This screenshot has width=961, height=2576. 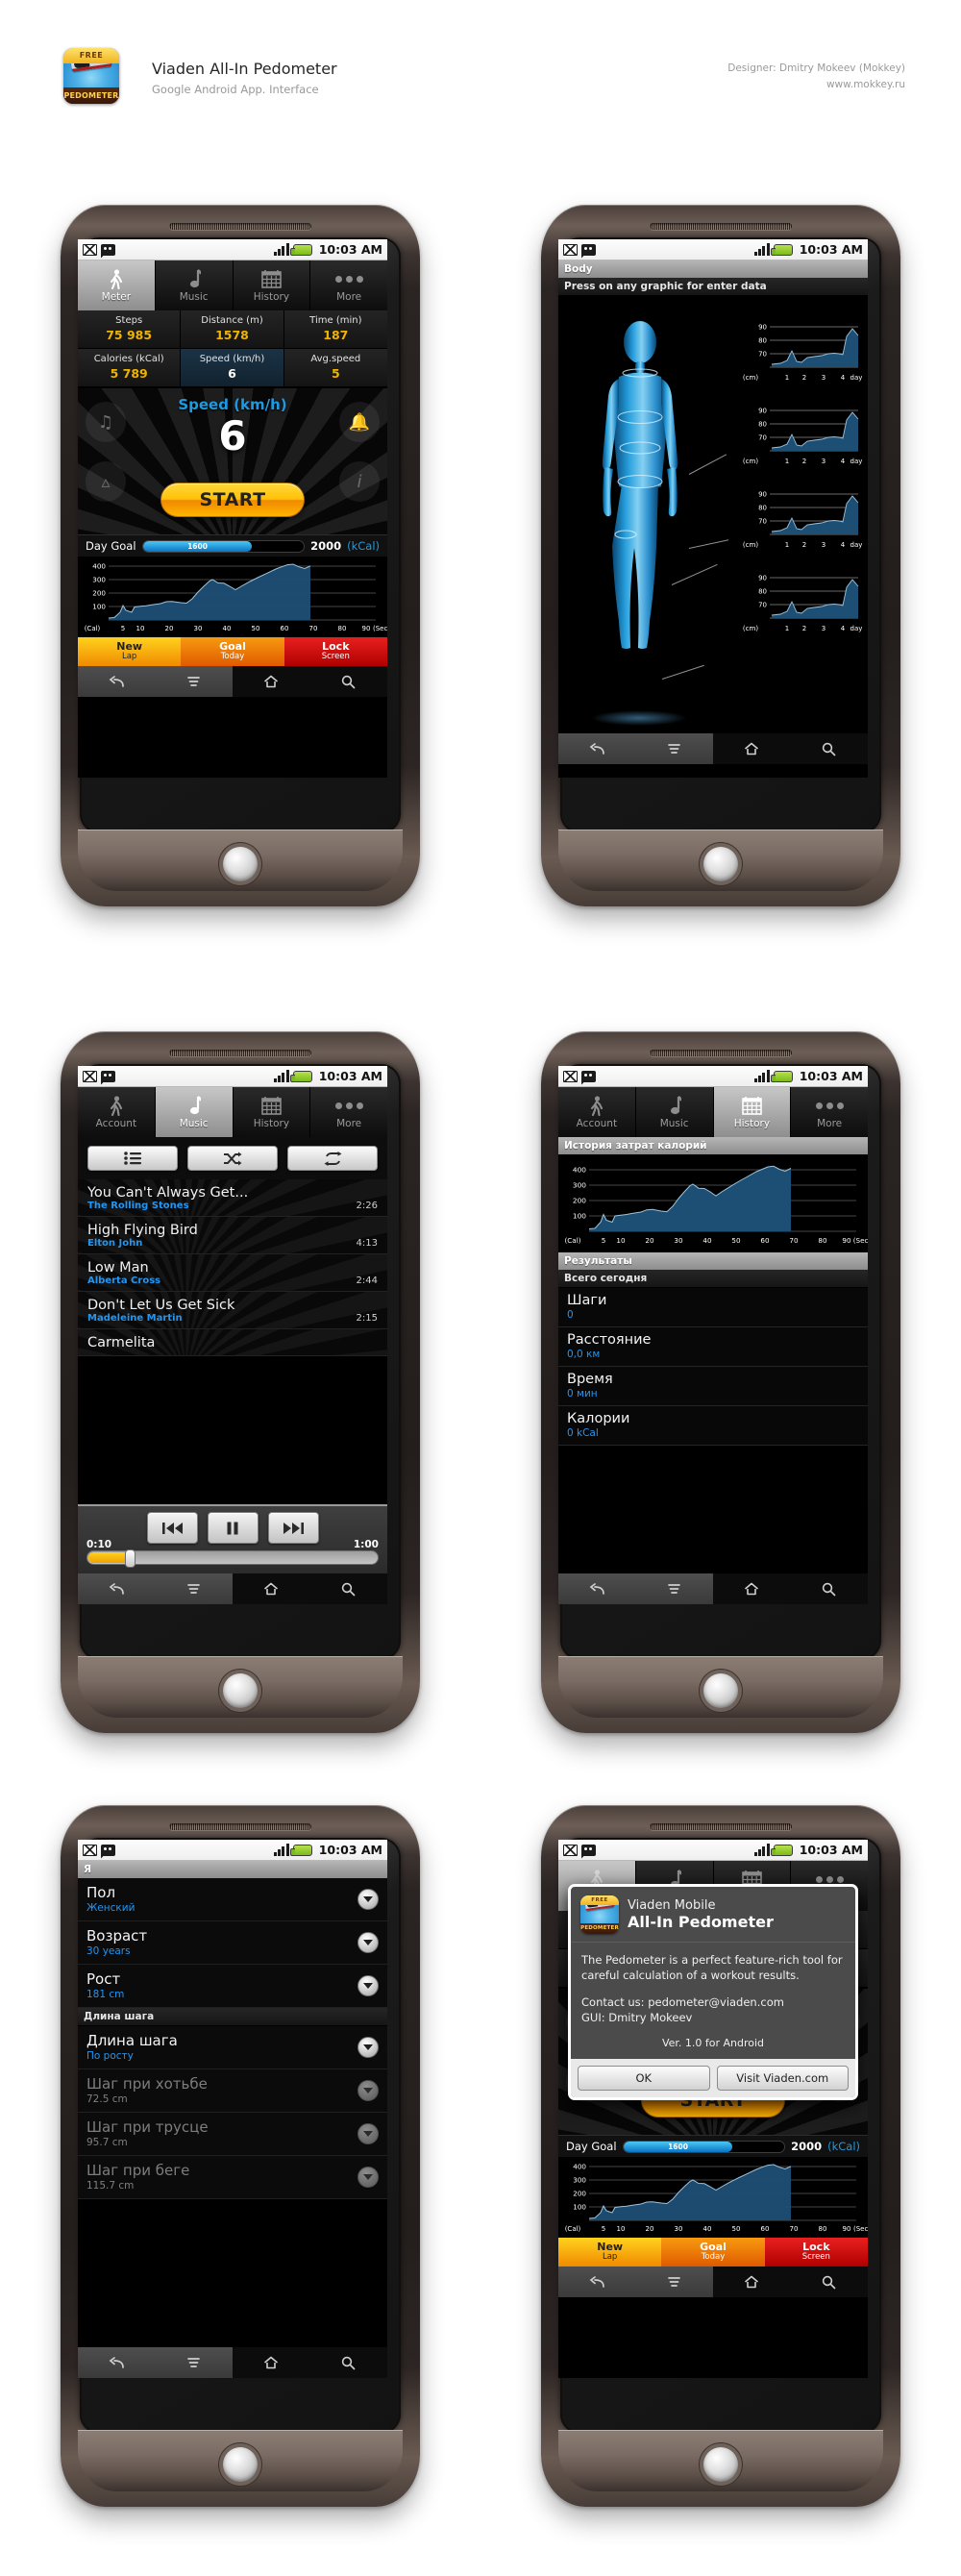 I want to click on list-item: Carmelita, so click(x=232, y=1343).